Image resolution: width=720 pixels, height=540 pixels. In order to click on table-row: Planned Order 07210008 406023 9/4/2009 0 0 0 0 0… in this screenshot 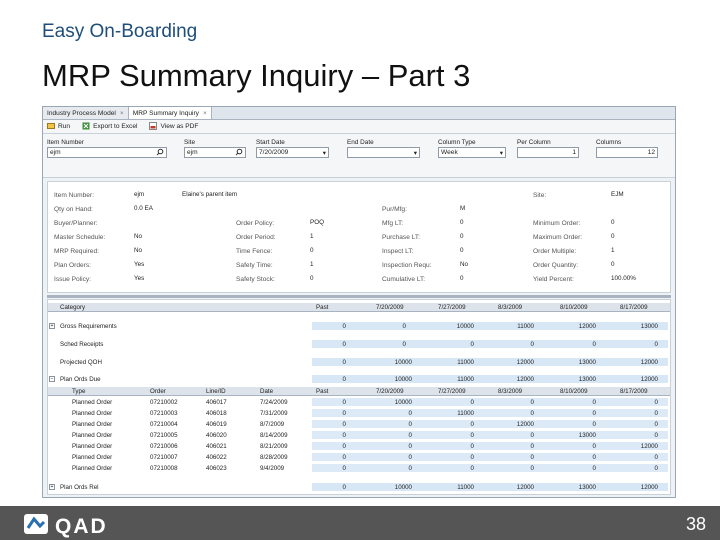, I will do `click(359, 468)`.